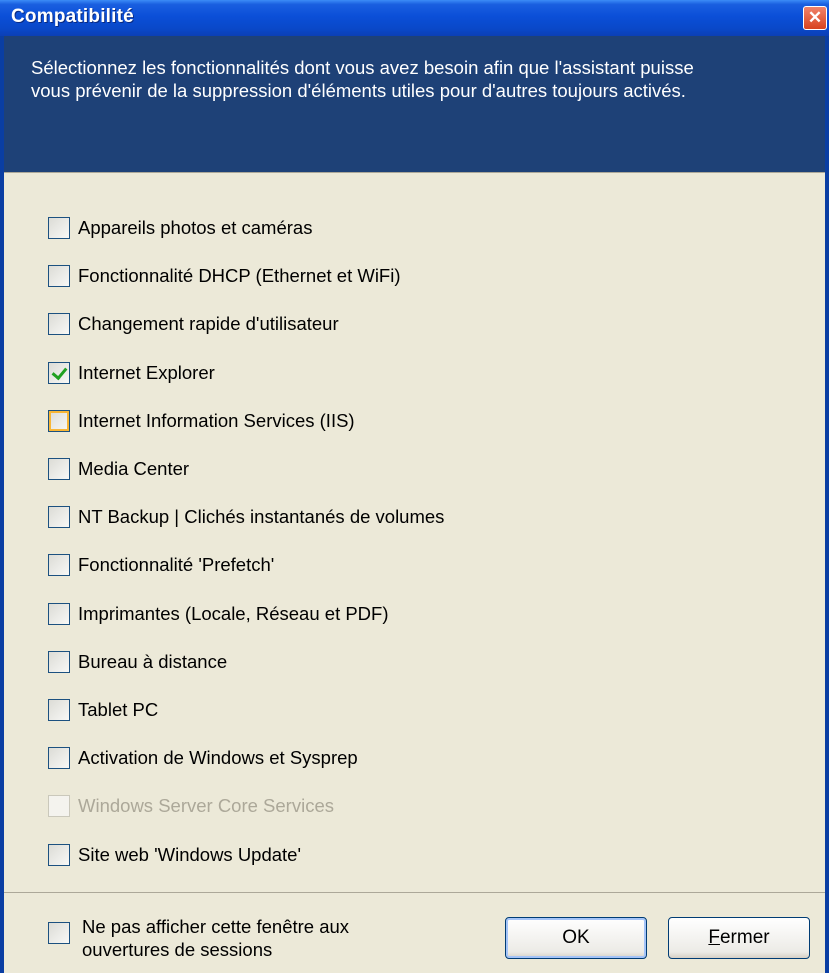 The image size is (829, 973). I want to click on feature-option: Fonctionnalité DHCP (Ethernet et WiFi), so click(224, 276).